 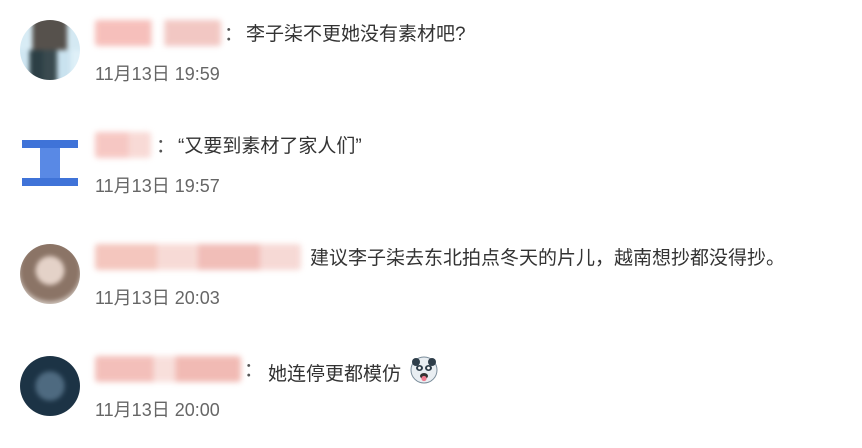 What do you see at coordinates (335, 374) in the screenshot?
I see `comment-text-content: 她连停更都模仿` at bounding box center [335, 374].